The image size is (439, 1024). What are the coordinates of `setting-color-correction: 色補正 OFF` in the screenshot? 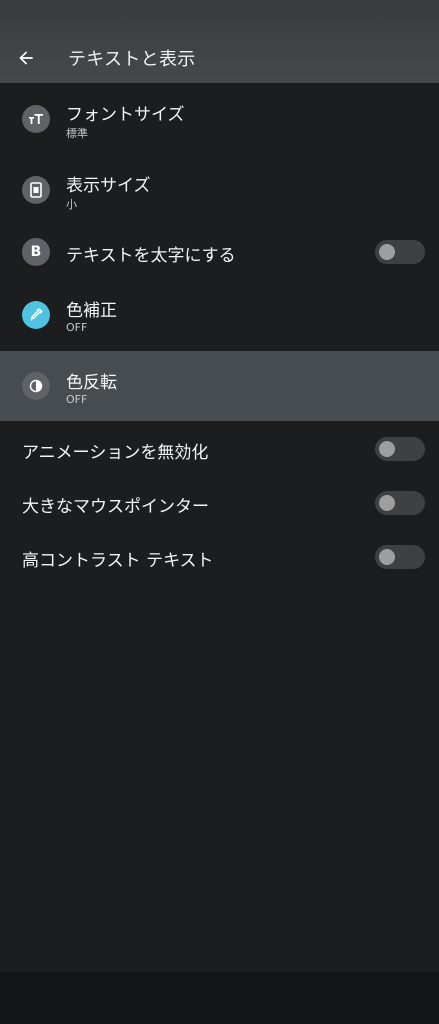 It's located at (219, 316).